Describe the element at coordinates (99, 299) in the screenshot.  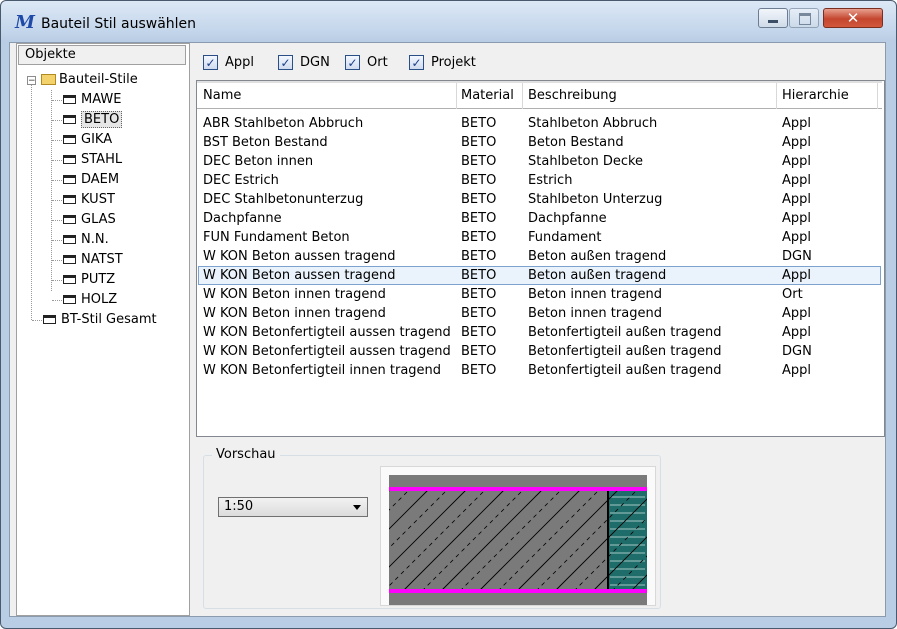
I see `tree-item-label: HOLZ` at that location.